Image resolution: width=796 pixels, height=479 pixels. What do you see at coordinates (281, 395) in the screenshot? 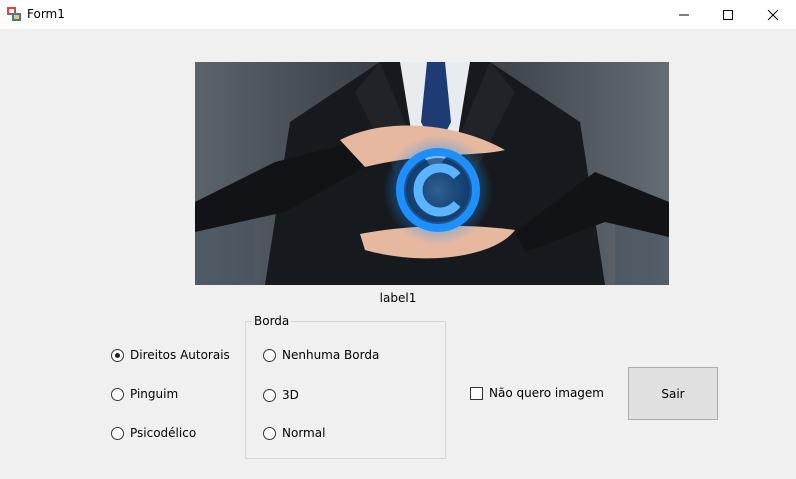
I see `radio-3d: 3D` at bounding box center [281, 395].